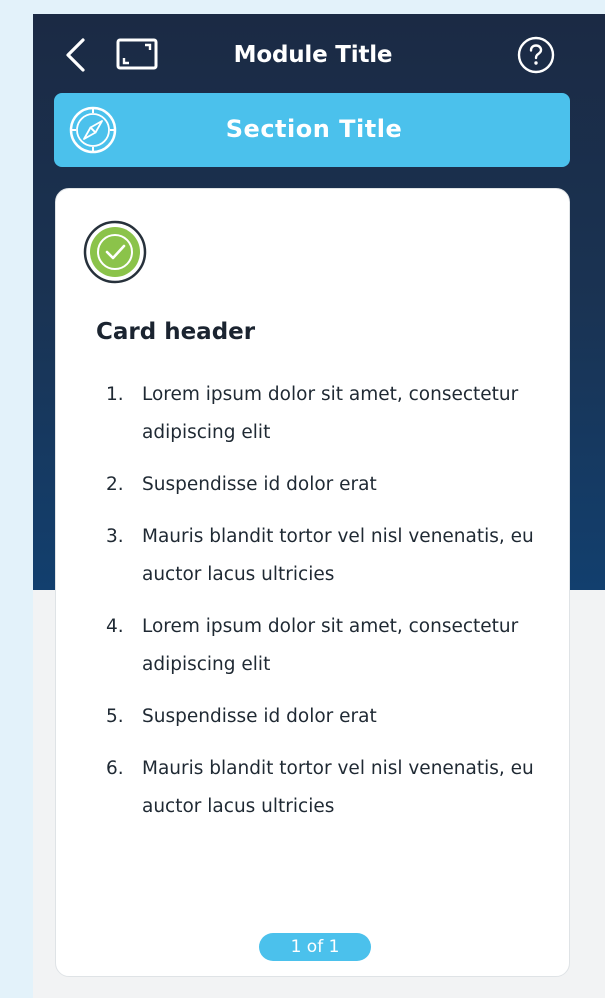 This screenshot has width=605, height=998. Describe the element at coordinates (115, 484) in the screenshot. I see `step-number: 2.` at that location.